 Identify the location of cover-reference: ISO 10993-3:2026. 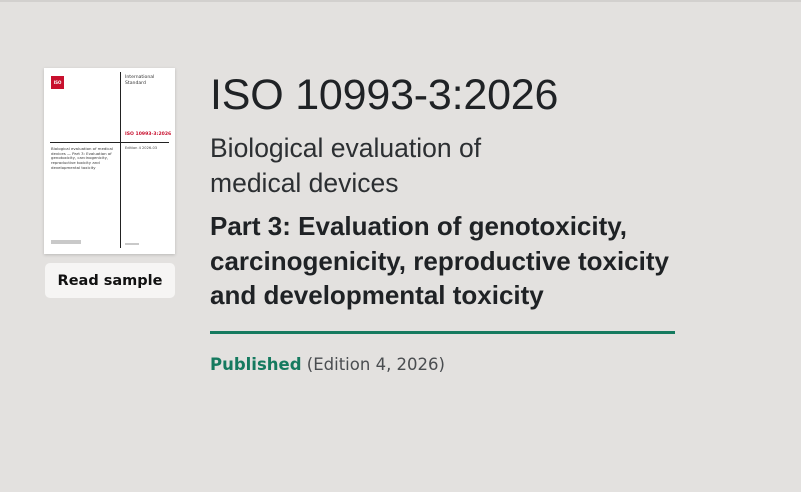
(148, 134).